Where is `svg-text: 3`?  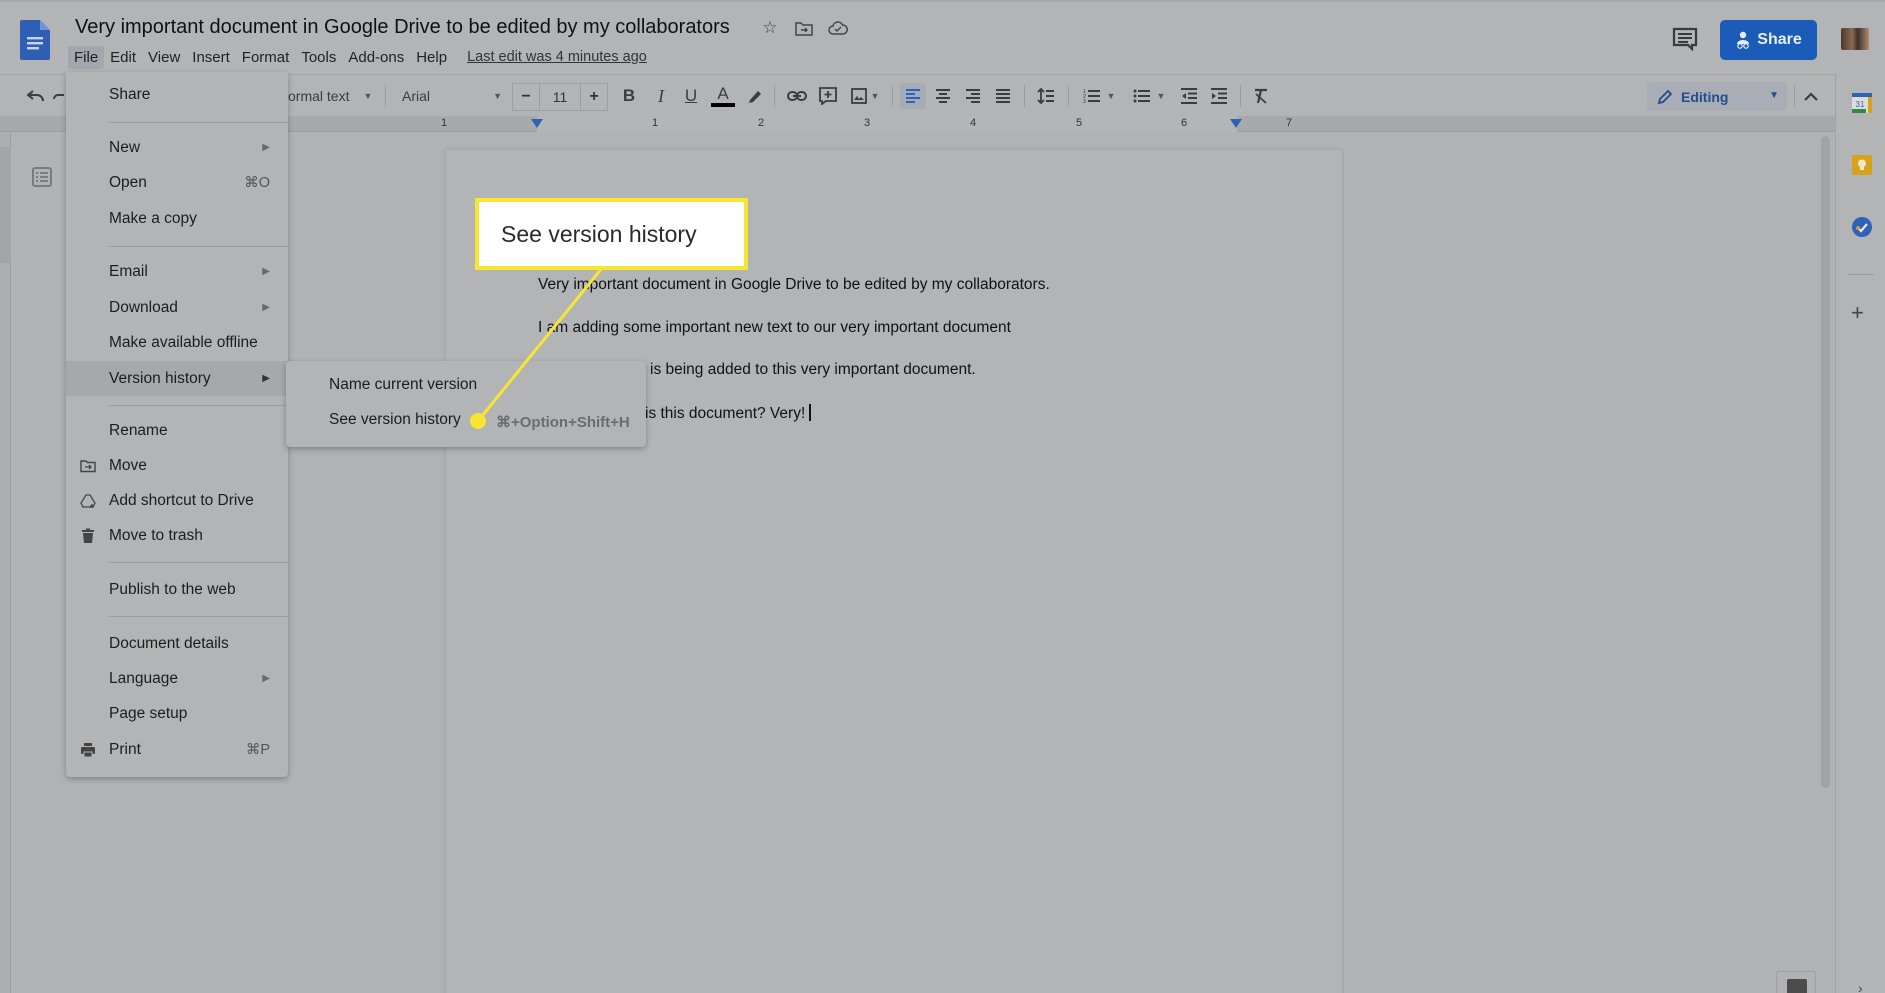
svg-text: 3 is located at coordinates (1084, 101).